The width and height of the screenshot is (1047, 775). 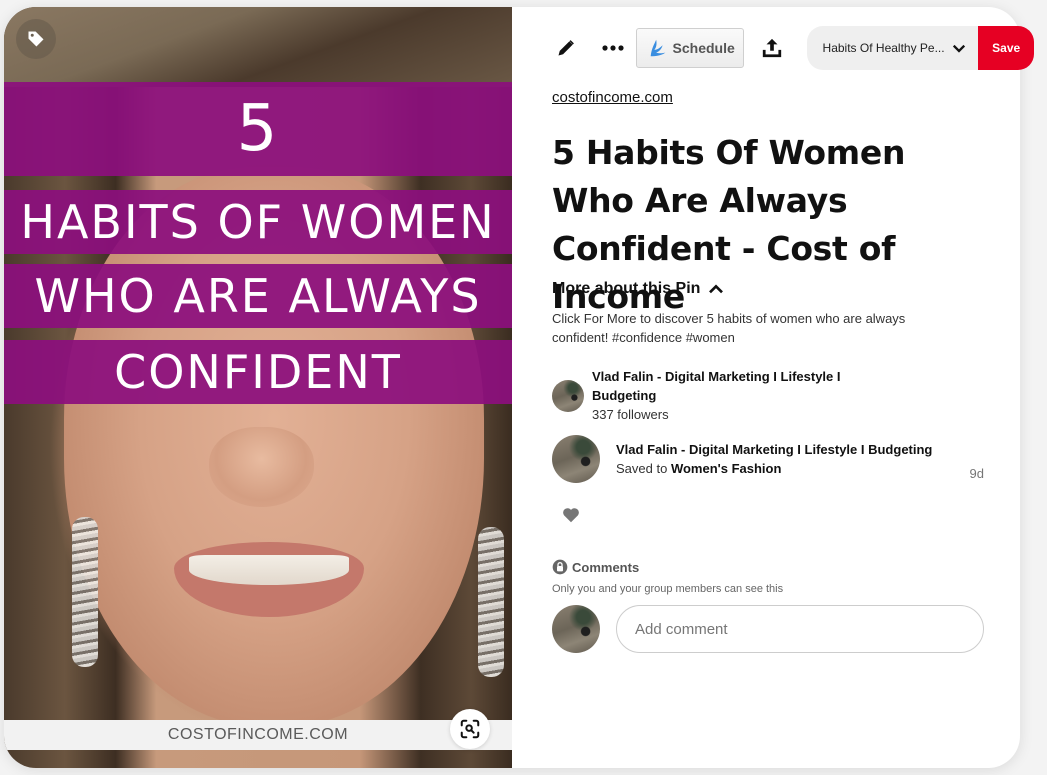 I want to click on tailwind-logo-icon, so click(x=657, y=48).